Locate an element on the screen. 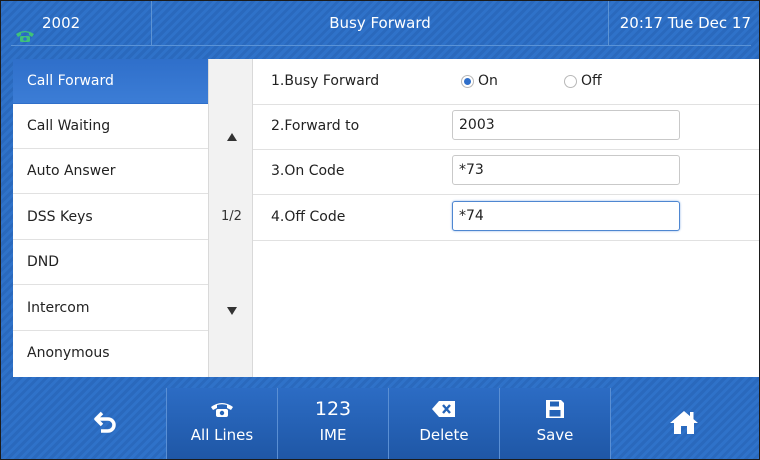 This screenshot has width=760, height=460. off-label: Off is located at coordinates (591, 81).